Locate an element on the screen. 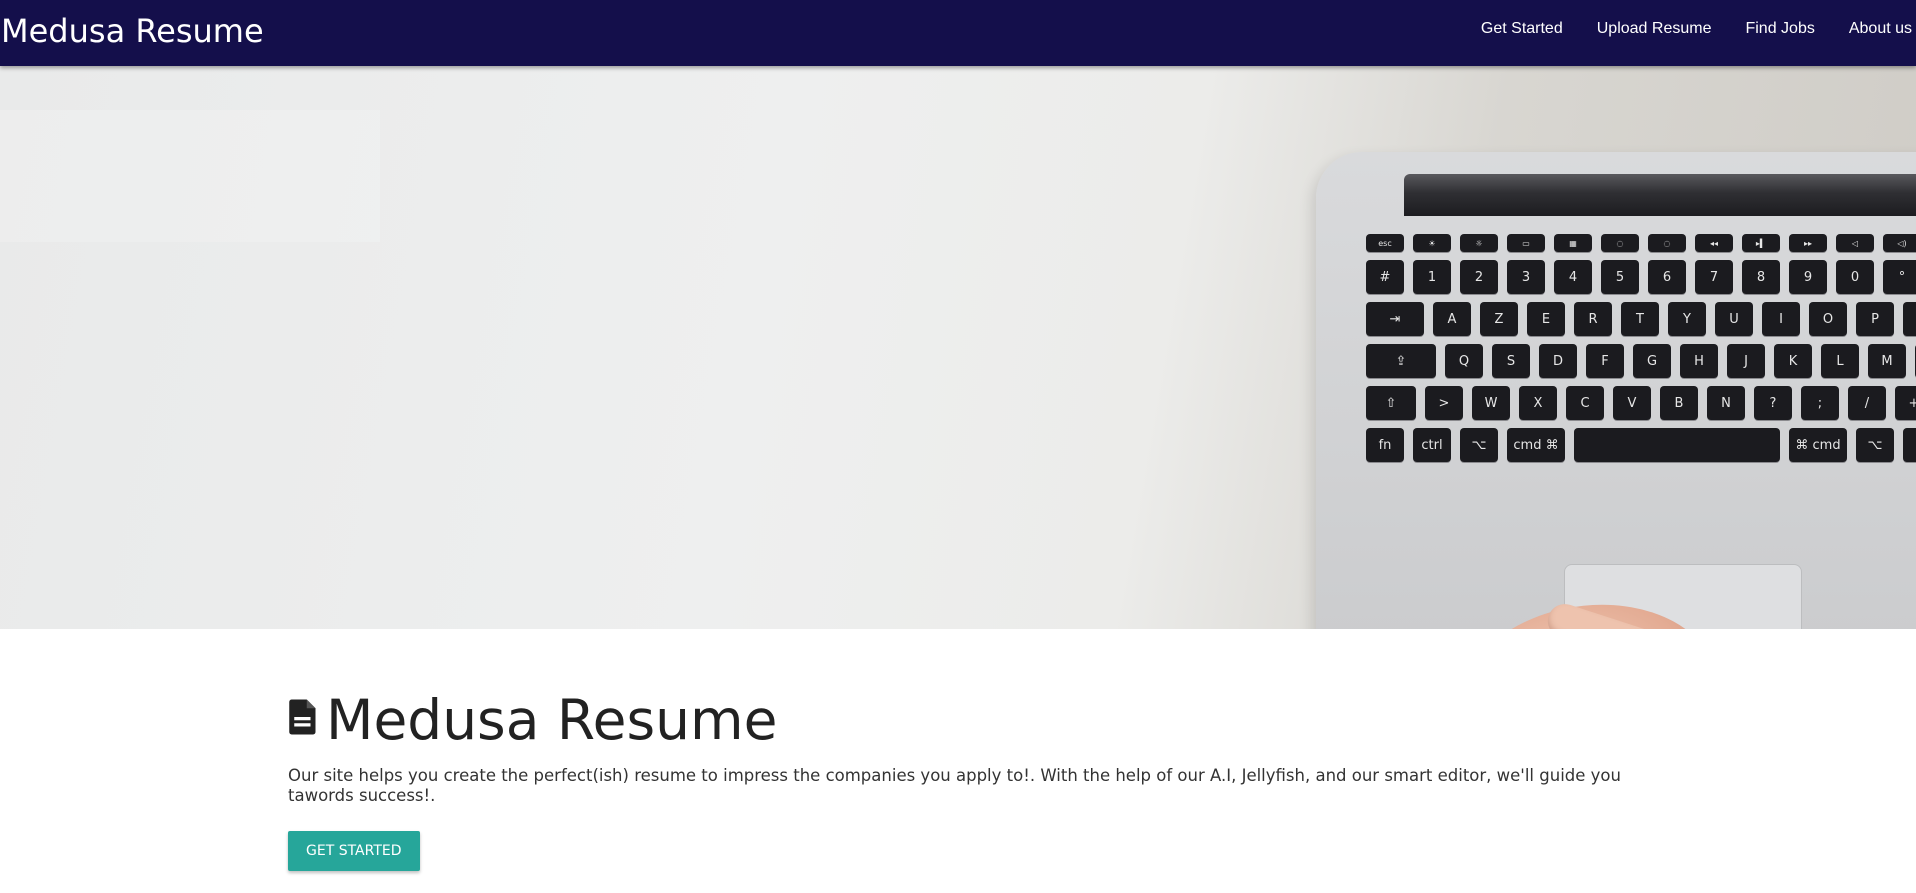  keyboard-key: ⌘ cmd is located at coordinates (1818, 445).